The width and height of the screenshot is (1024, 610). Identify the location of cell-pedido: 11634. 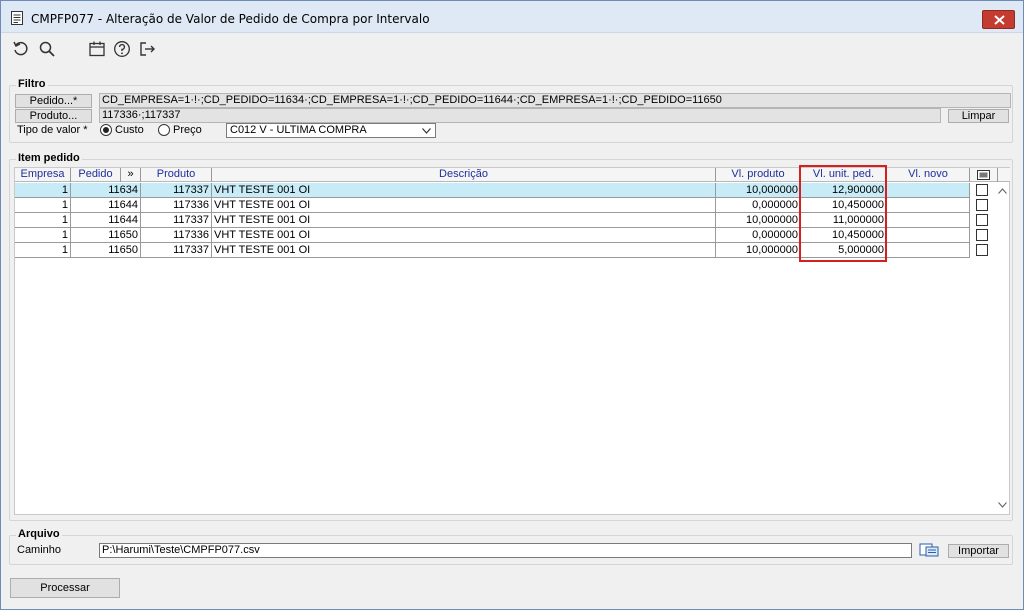
(106, 190).